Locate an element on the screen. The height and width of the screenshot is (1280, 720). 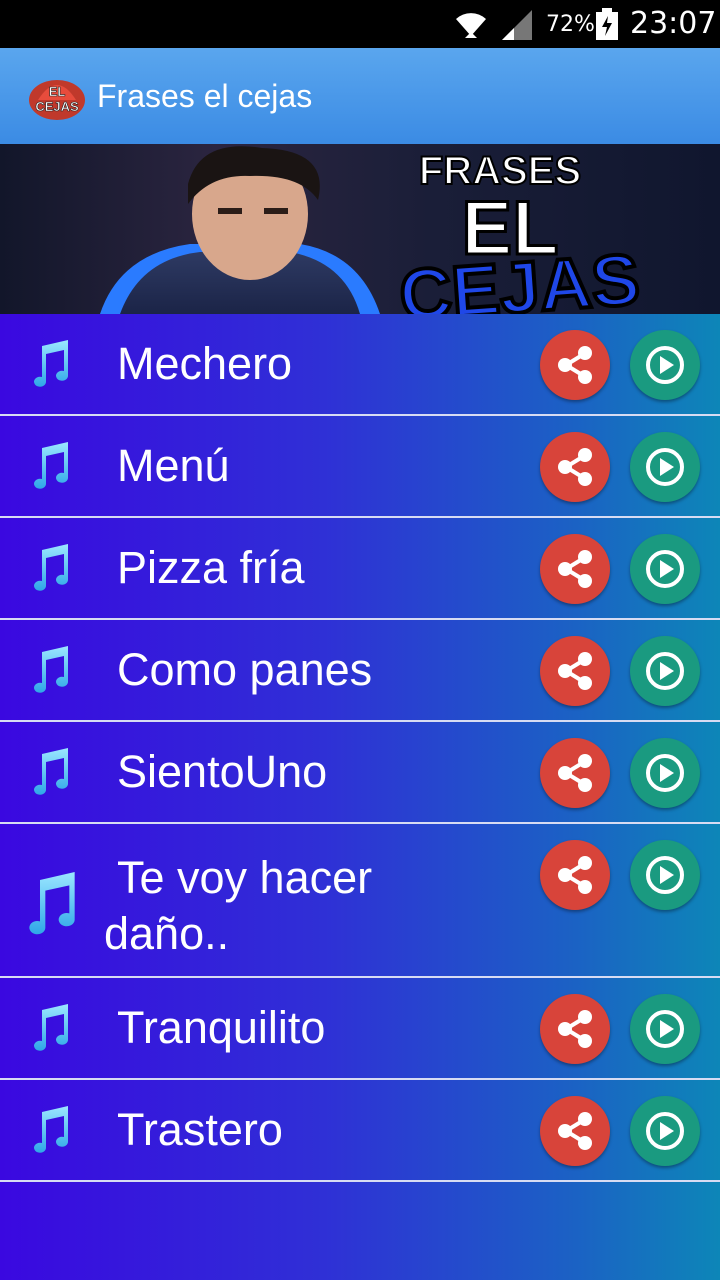
banner-title-line3: CEJAS is located at coordinates (519, 277).